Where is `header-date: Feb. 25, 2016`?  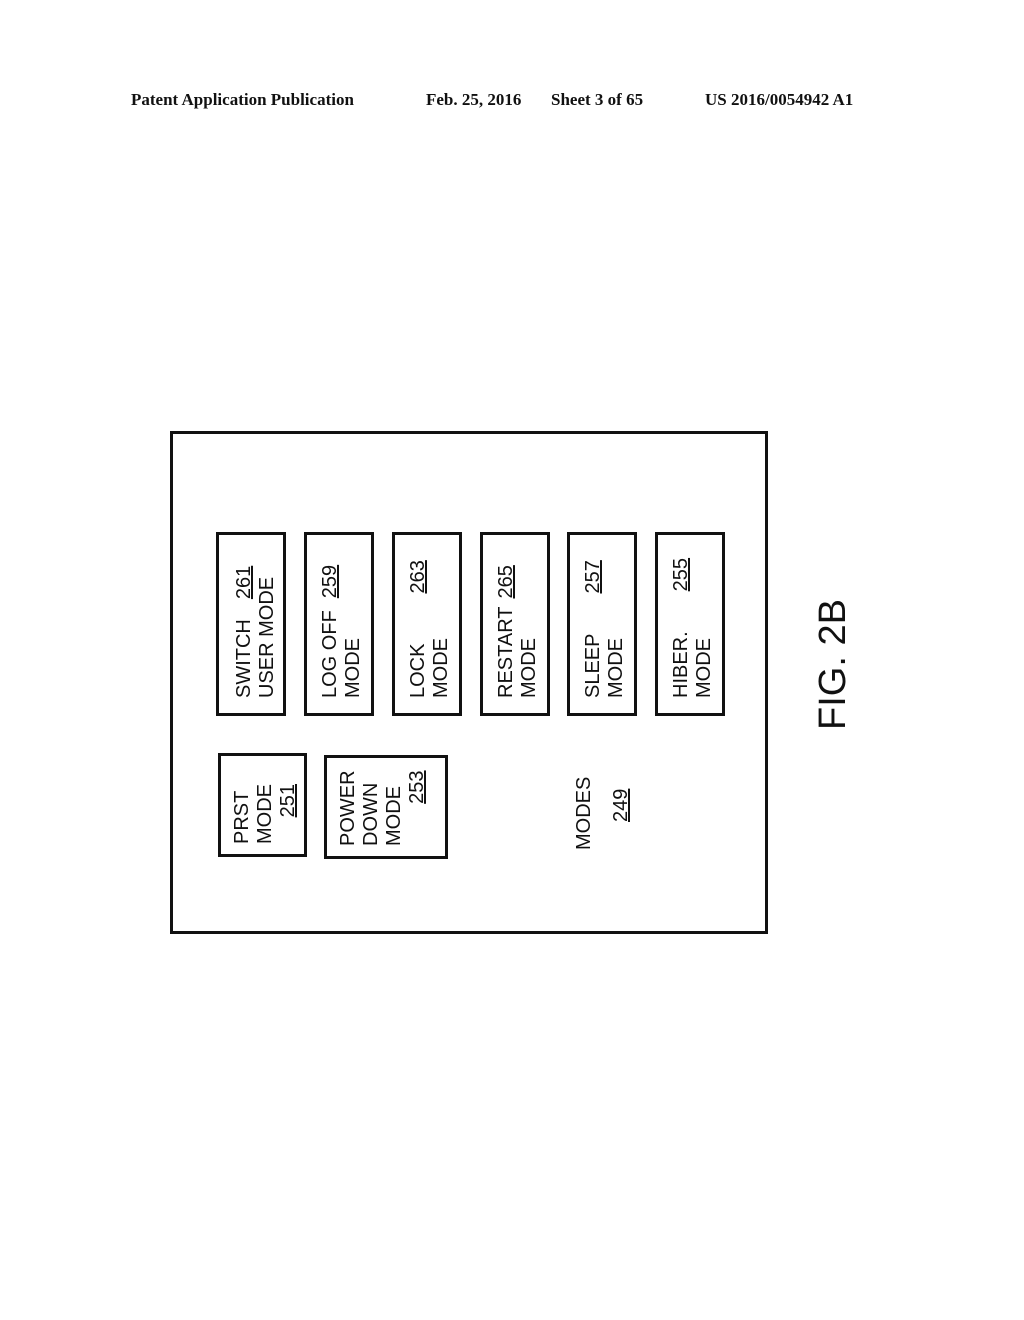
header-date: Feb. 25, 2016 is located at coordinates (474, 99).